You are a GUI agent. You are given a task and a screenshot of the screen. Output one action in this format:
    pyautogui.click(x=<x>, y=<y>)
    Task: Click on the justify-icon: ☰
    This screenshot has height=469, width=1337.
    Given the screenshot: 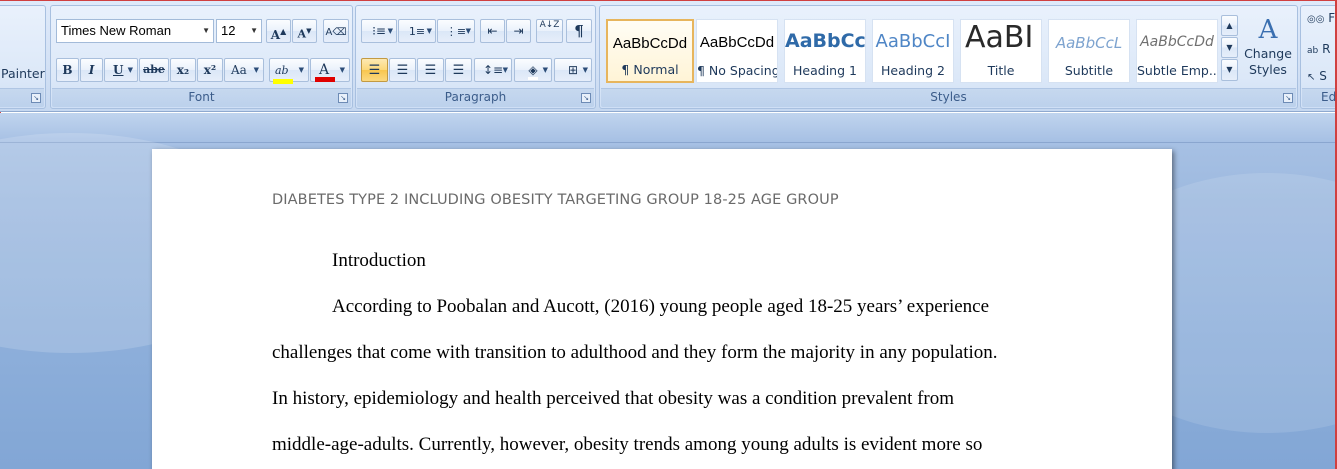 What is the action you would take?
    pyautogui.click(x=458, y=70)
    